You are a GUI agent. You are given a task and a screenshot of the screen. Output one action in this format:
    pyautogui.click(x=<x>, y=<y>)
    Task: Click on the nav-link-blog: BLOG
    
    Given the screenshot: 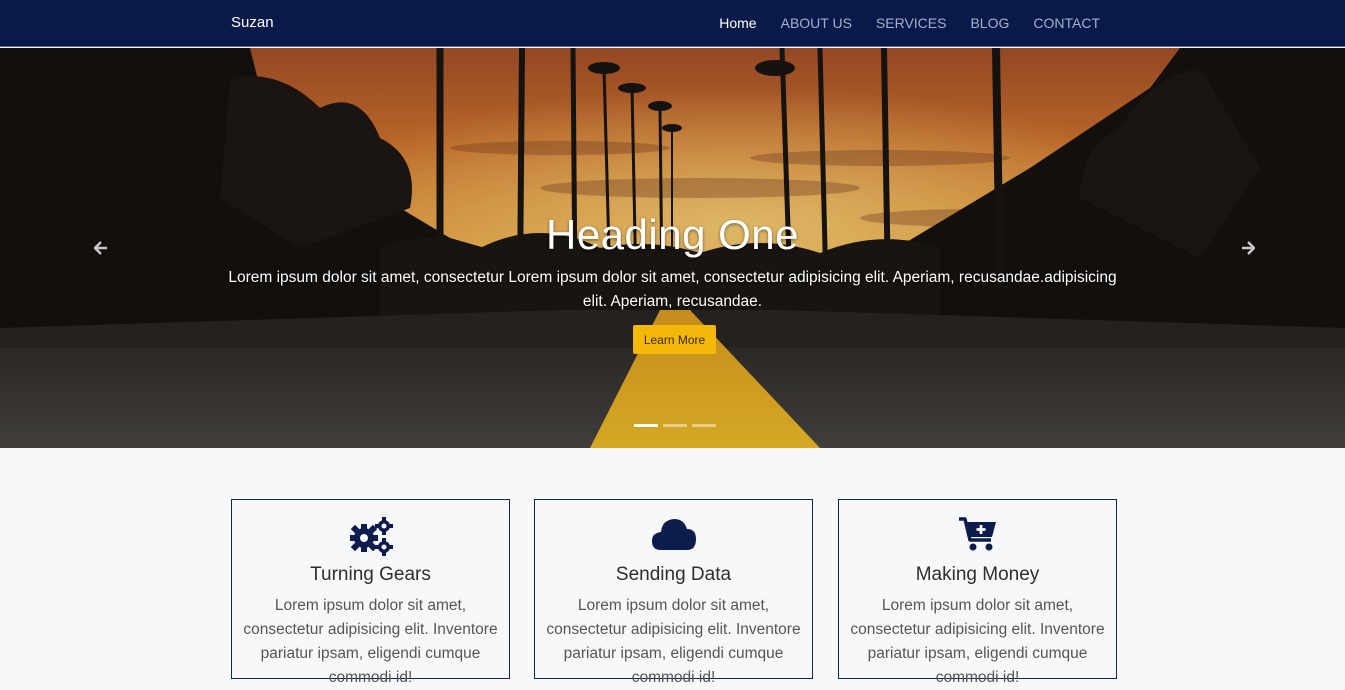 What is the action you would take?
    pyautogui.click(x=989, y=23)
    